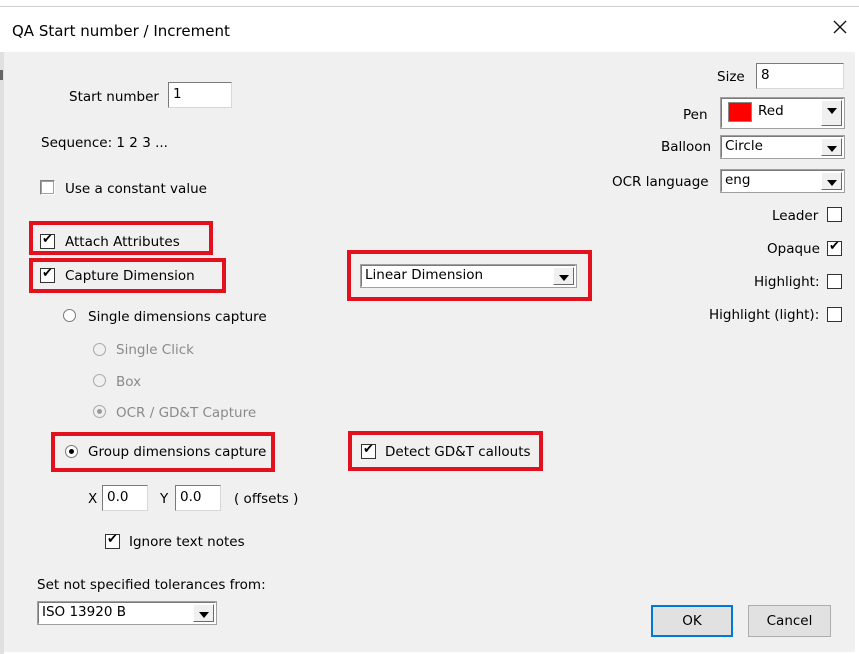 This screenshot has height=654, width=859. I want to click on balloon-select: Circle, so click(782, 147).